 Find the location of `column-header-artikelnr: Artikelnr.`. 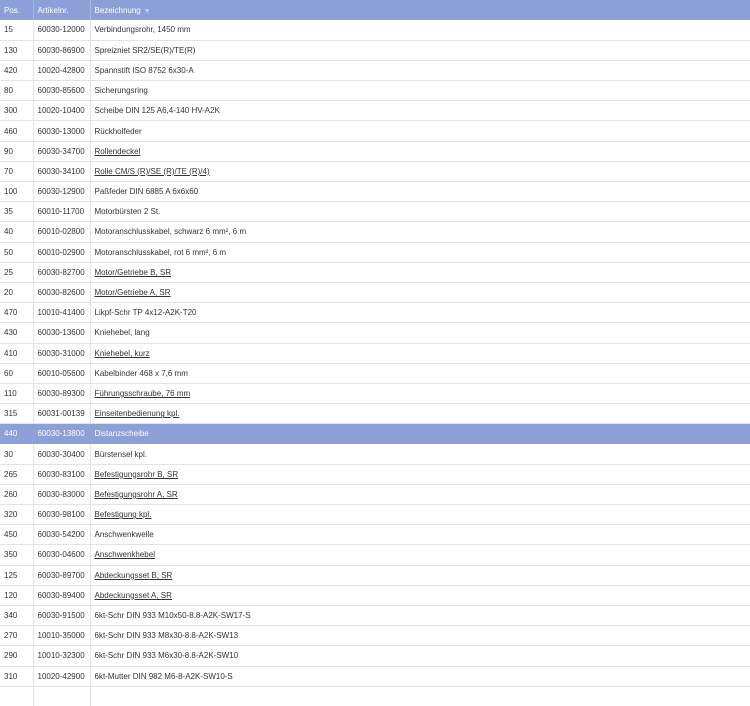

column-header-artikelnr: Artikelnr. is located at coordinates (62, 10).